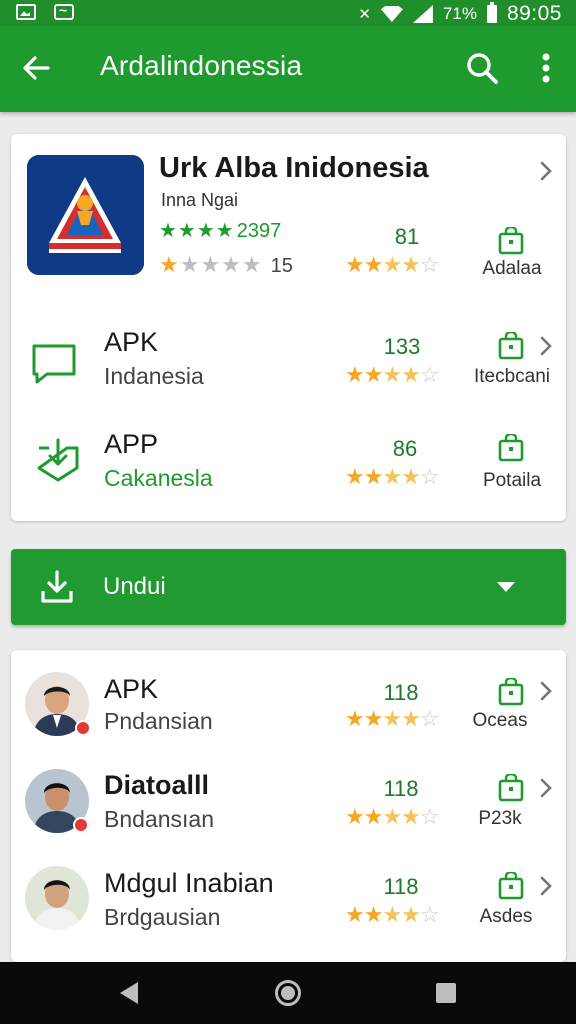 This screenshot has width=576, height=1024. I want to click on install-label: Adalaa, so click(512, 268).